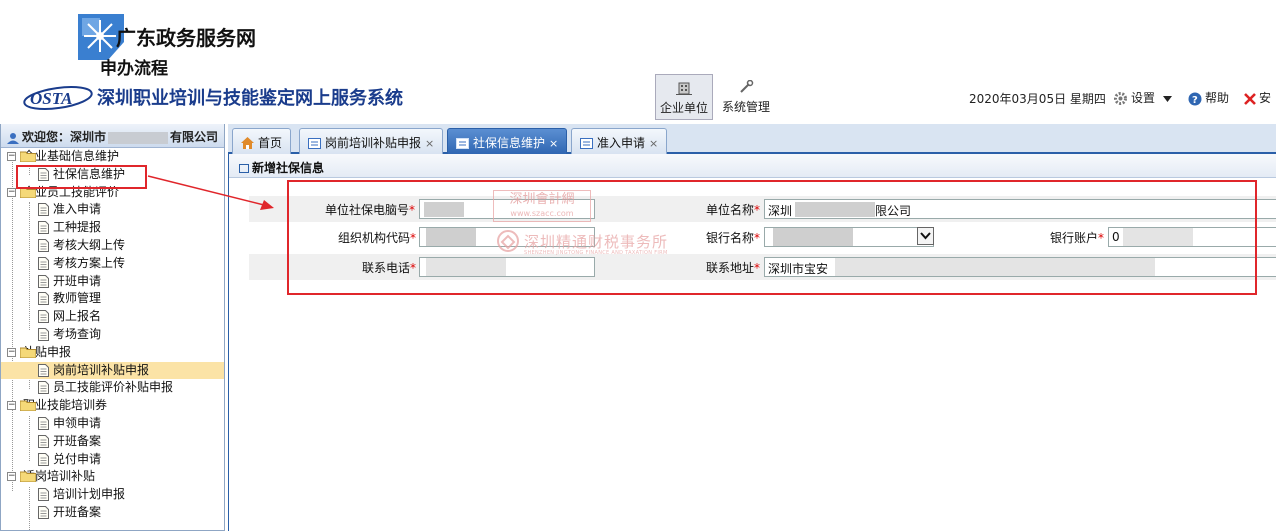 This screenshot has height=531, width=1276. I want to click on settings-label: 设置, so click(1143, 98).